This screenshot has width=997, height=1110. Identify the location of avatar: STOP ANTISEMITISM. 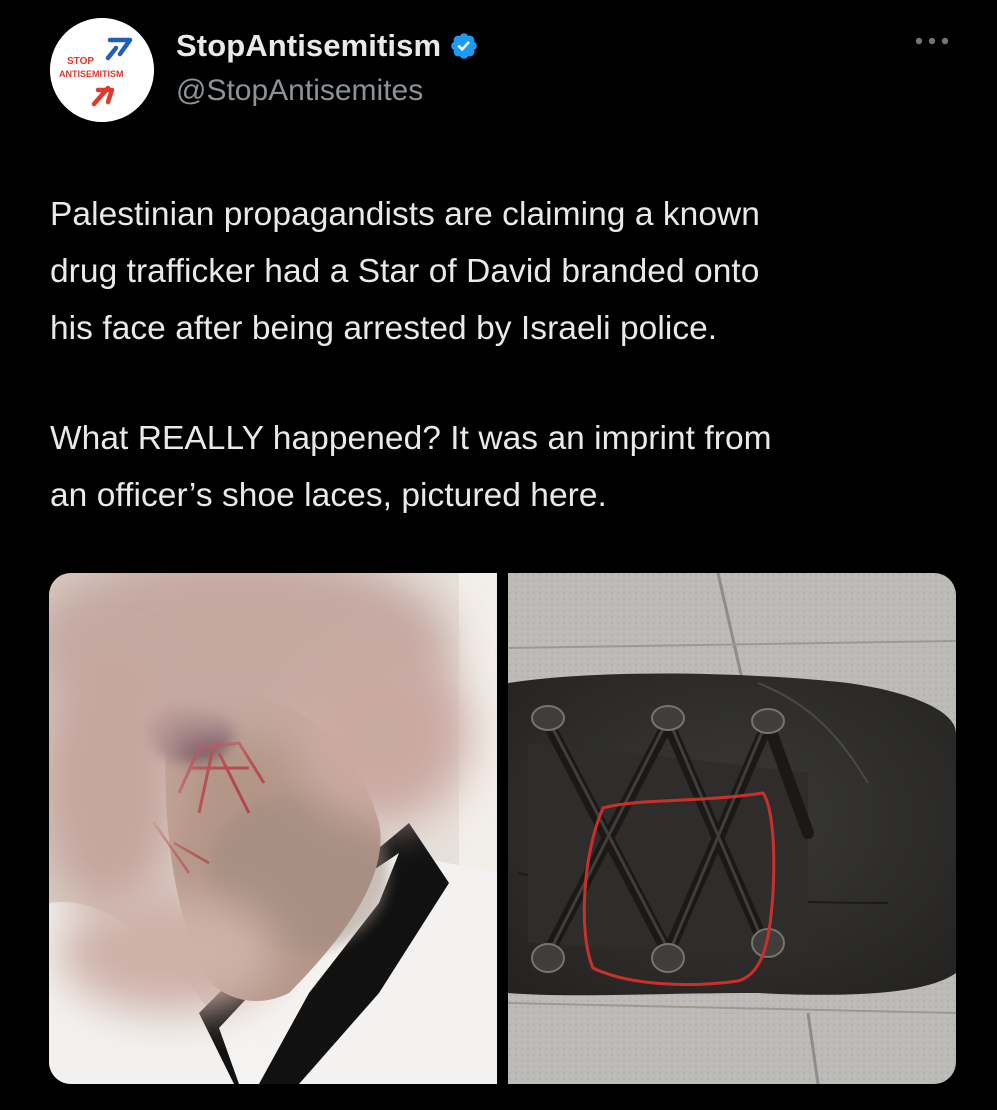
(102, 70).